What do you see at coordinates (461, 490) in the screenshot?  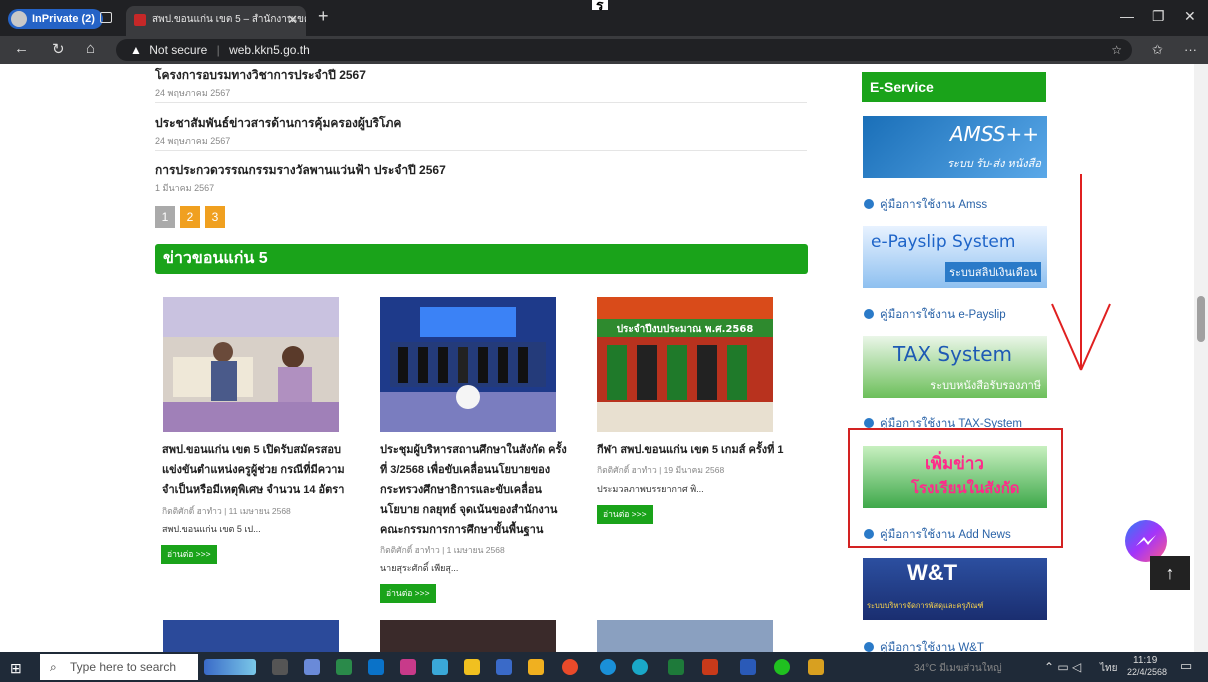 I see `title-line: กระทรวงศึกษาธิการและขับเคลื่อน` at bounding box center [461, 490].